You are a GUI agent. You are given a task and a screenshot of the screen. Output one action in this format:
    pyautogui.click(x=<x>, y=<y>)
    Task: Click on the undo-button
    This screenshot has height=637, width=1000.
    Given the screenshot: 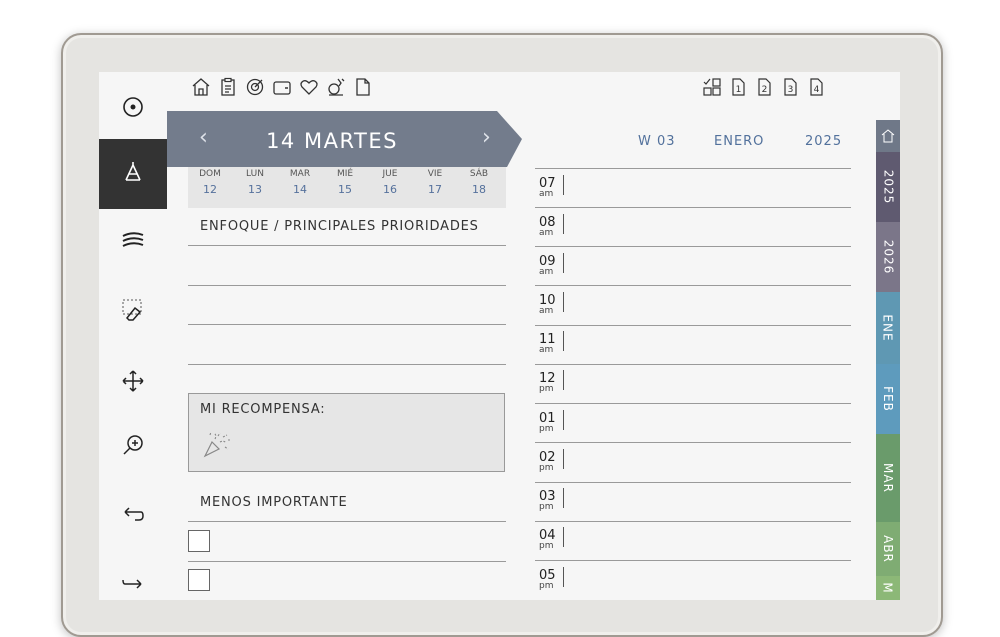 What is the action you would take?
    pyautogui.click(x=133, y=514)
    